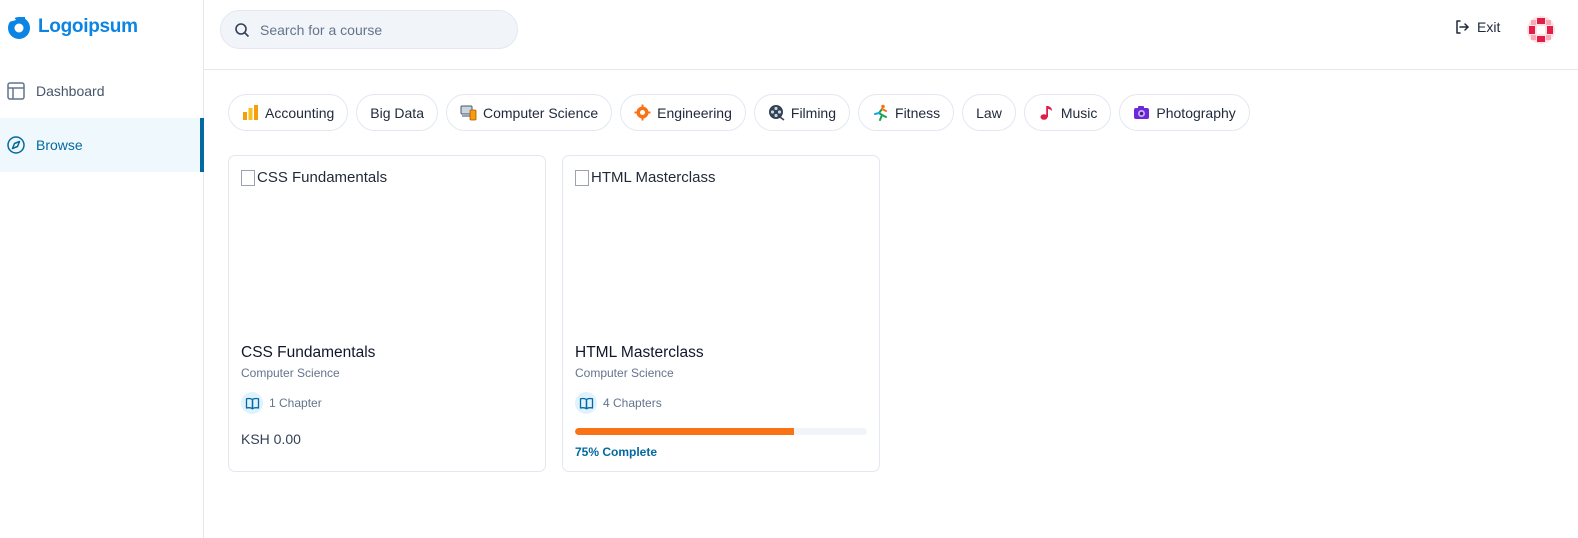 This screenshot has width=1578, height=538. I want to click on course-thumbnail: CSS Fundamentals, so click(387, 251).